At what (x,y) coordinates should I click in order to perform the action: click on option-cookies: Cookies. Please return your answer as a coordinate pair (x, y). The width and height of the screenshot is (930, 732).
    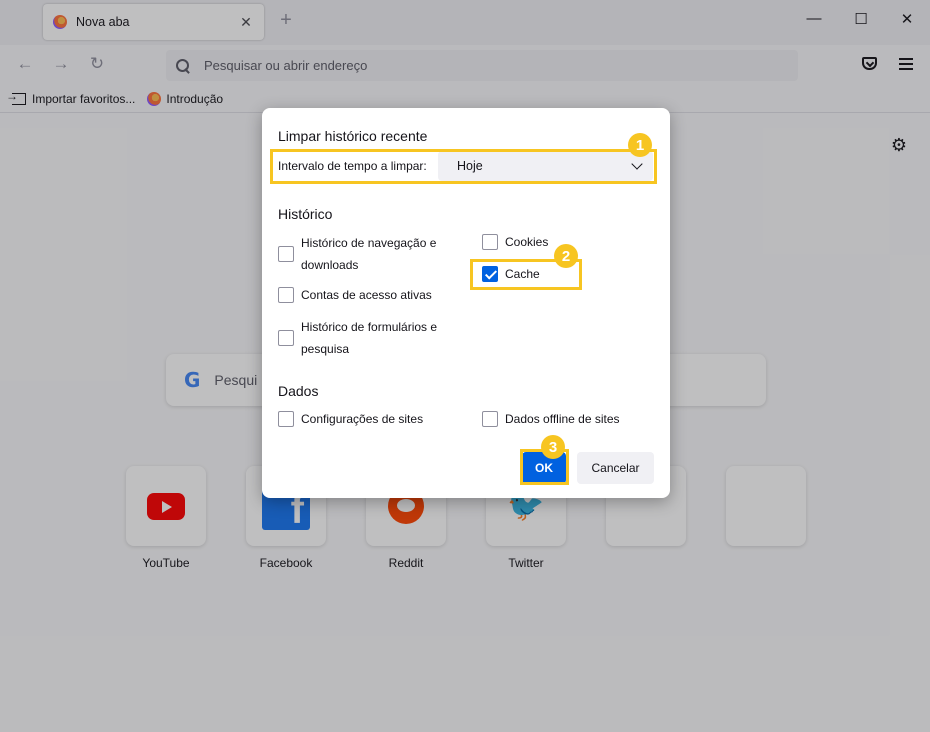
    Looking at the image, I should click on (515, 242).